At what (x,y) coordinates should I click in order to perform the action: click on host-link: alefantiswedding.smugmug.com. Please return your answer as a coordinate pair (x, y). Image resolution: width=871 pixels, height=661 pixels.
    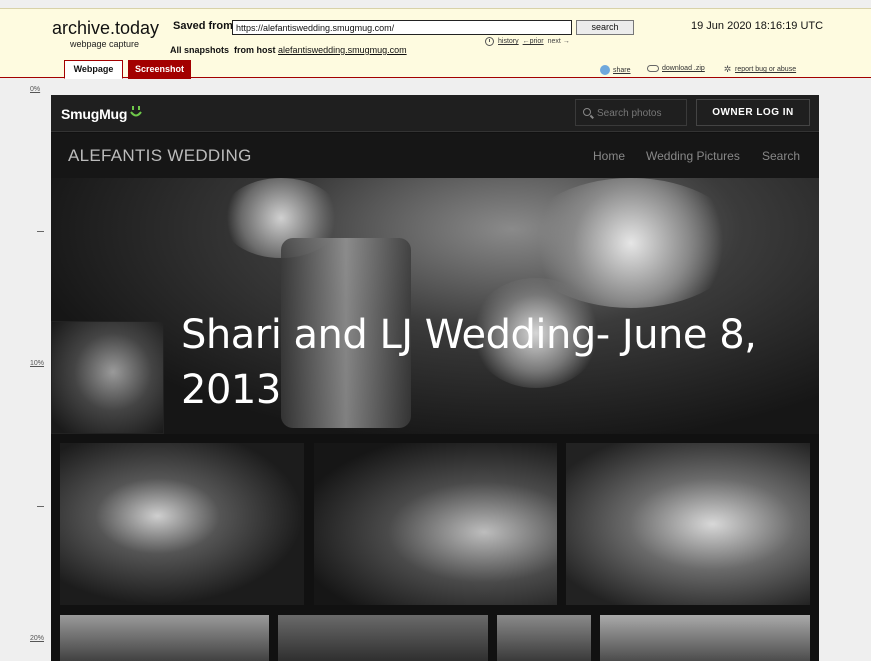
    Looking at the image, I should click on (342, 50).